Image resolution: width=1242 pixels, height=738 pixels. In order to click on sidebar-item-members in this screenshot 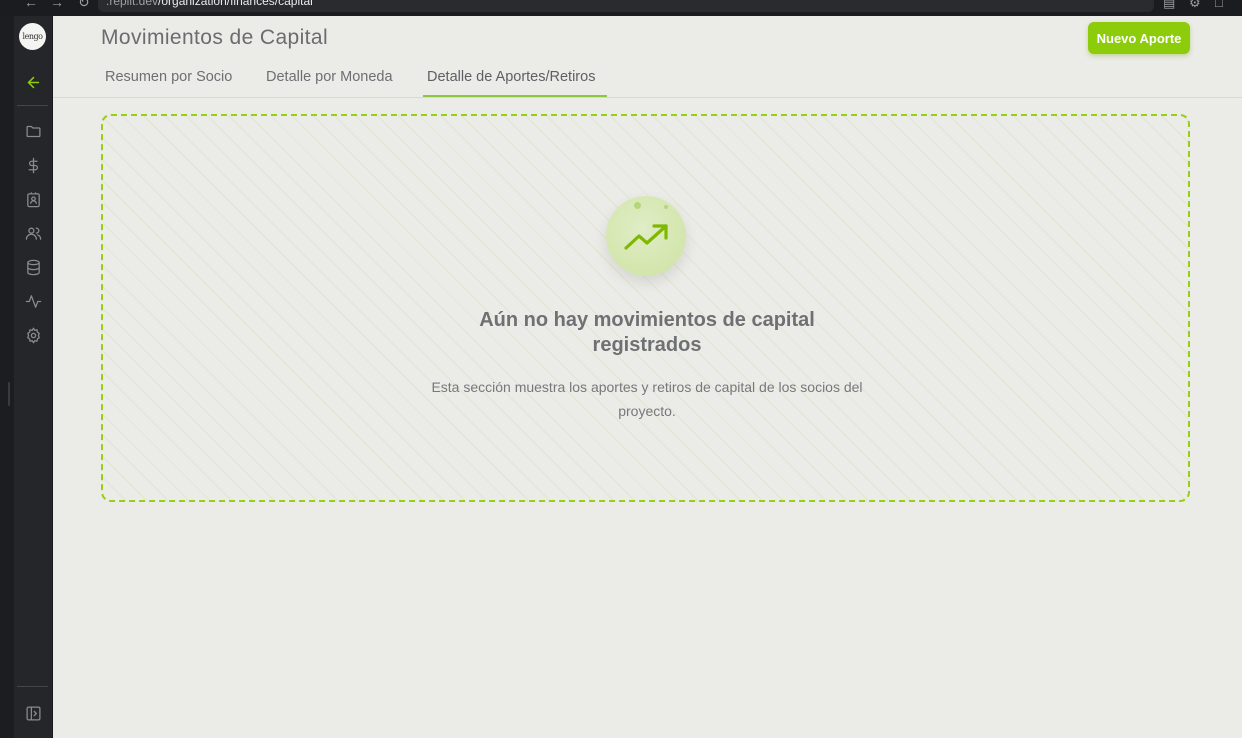, I will do `click(33, 233)`.